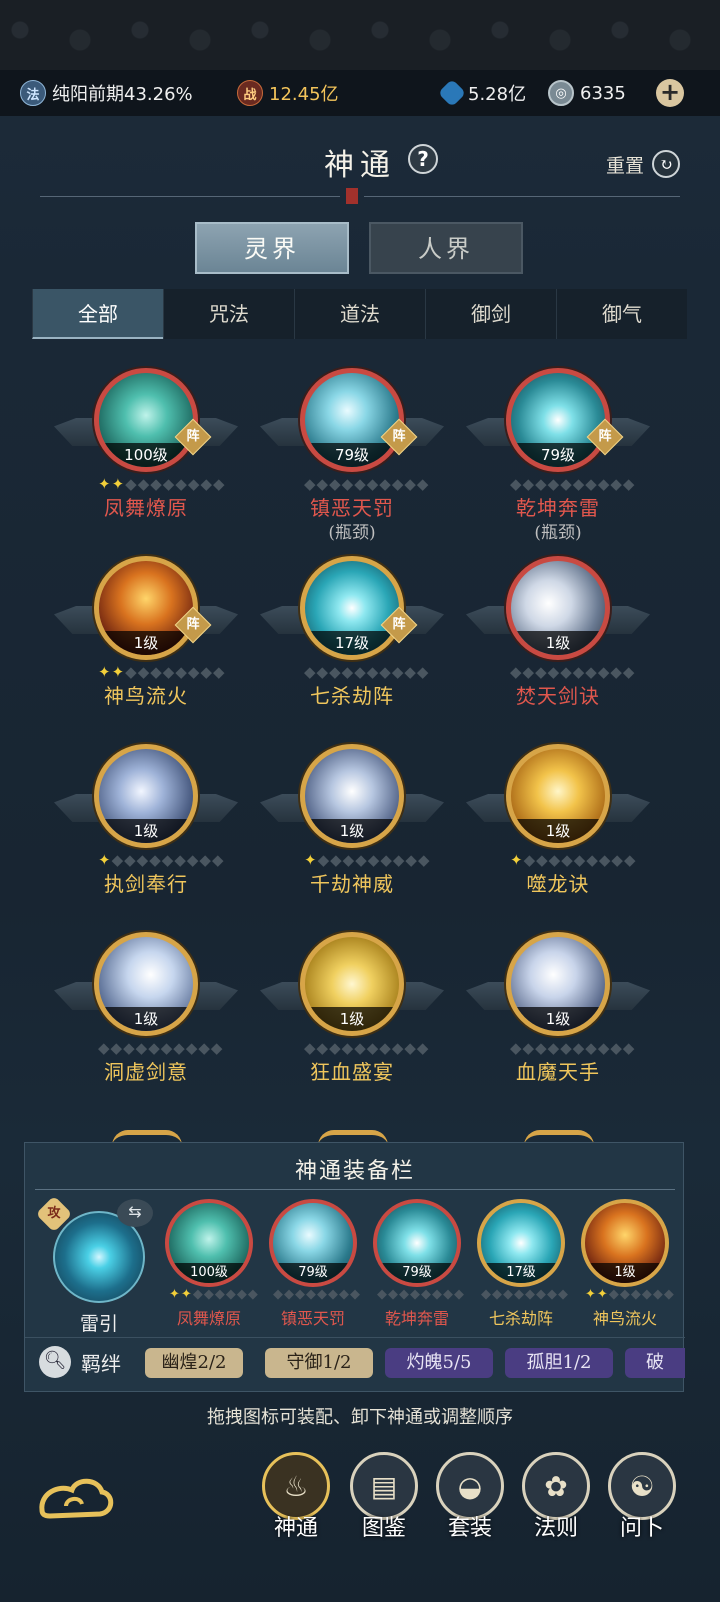 The width and height of the screenshot is (720, 1602). What do you see at coordinates (319, 1363) in the screenshot?
I see `bond-chip: 守御1/2` at bounding box center [319, 1363].